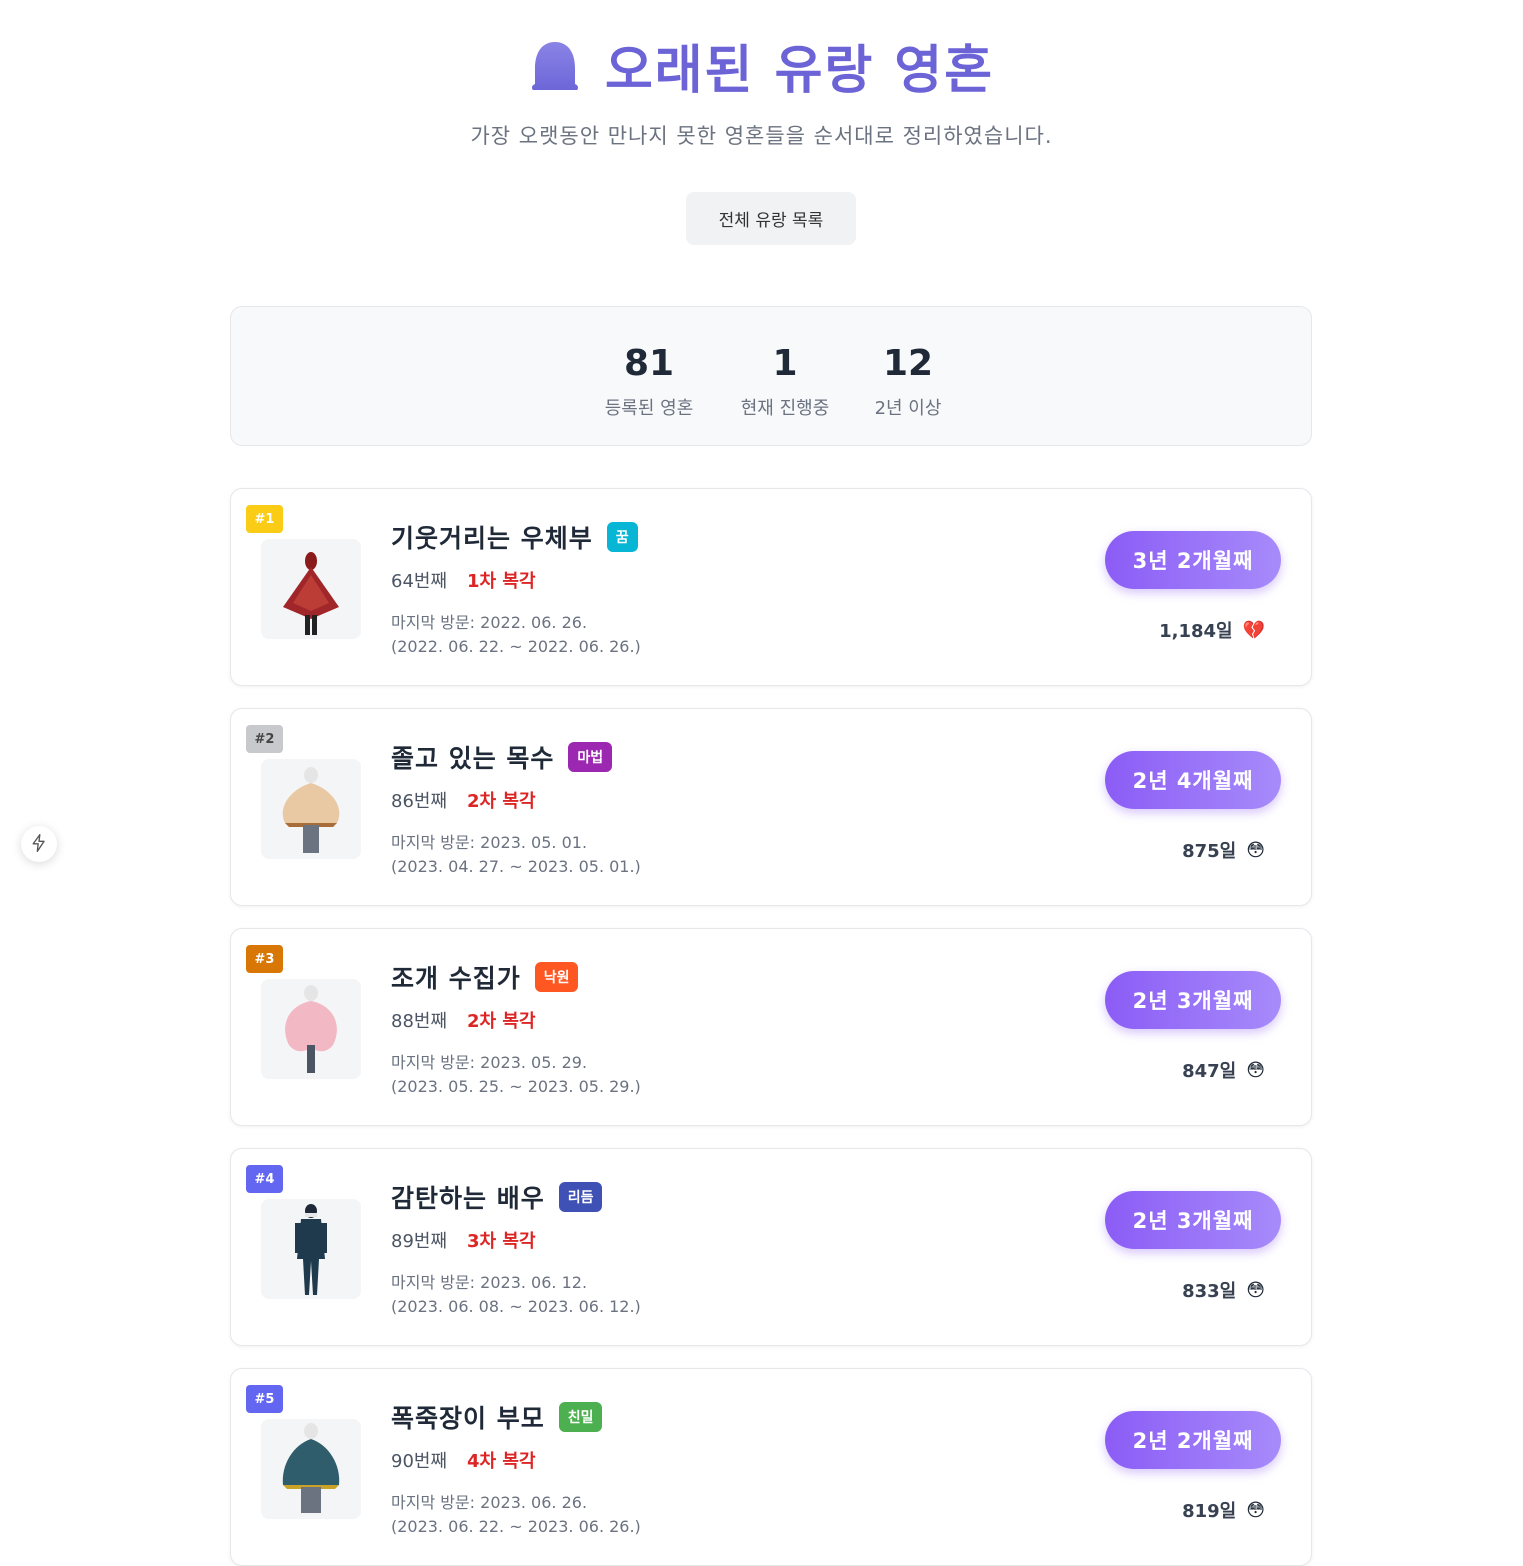 This screenshot has width=1523, height=1566. I want to click on visit-range: (2022. 06. 22. ~ 2022. 06. 26.), so click(516, 646).